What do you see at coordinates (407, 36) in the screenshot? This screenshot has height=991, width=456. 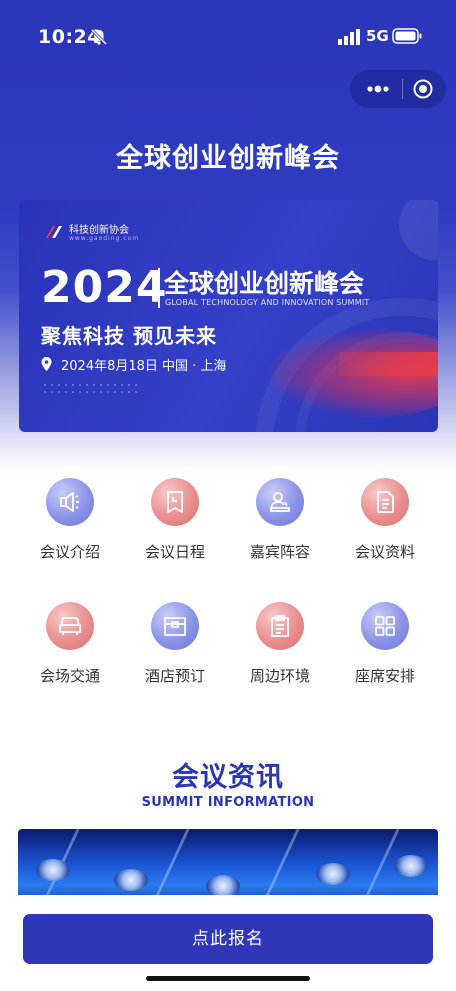 I see `battery-icon` at bounding box center [407, 36].